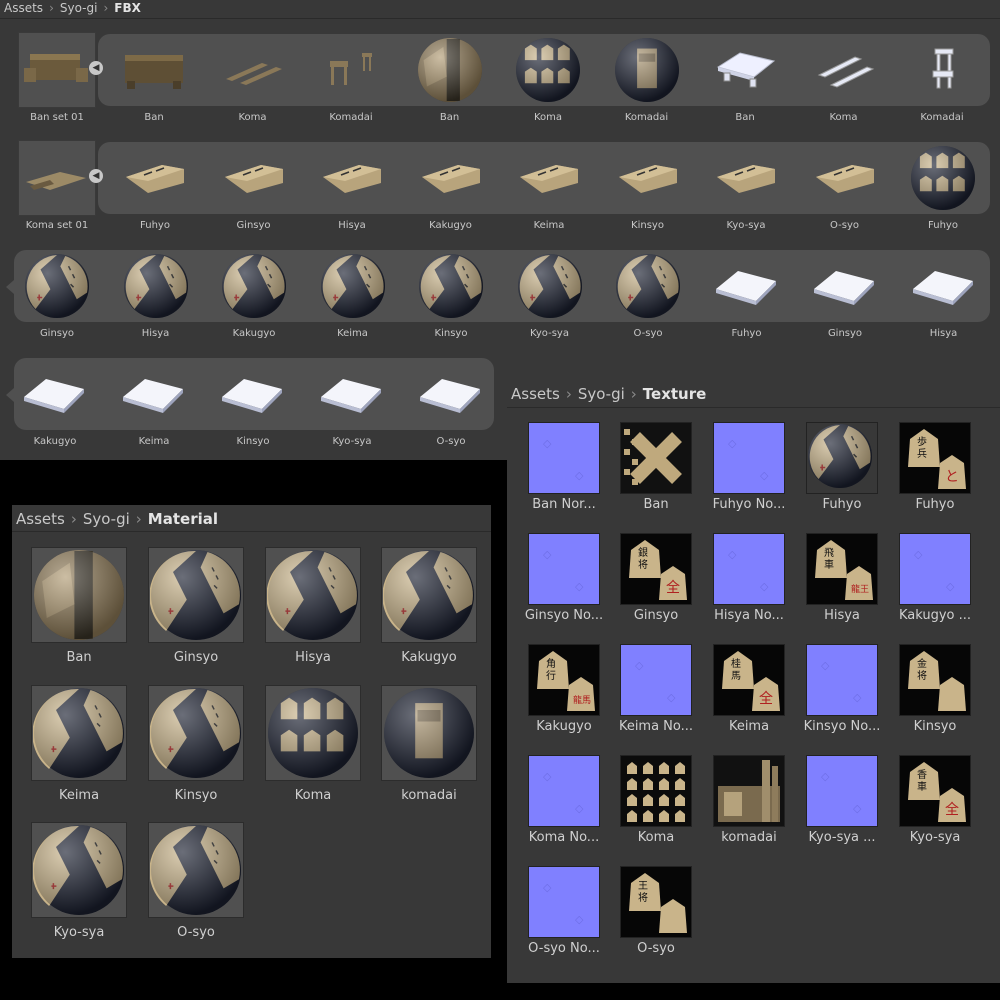 The width and height of the screenshot is (1000, 1000). Describe the element at coordinates (549, 225) in the screenshot. I see `fbx-row2-asset-label: Keima` at that location.